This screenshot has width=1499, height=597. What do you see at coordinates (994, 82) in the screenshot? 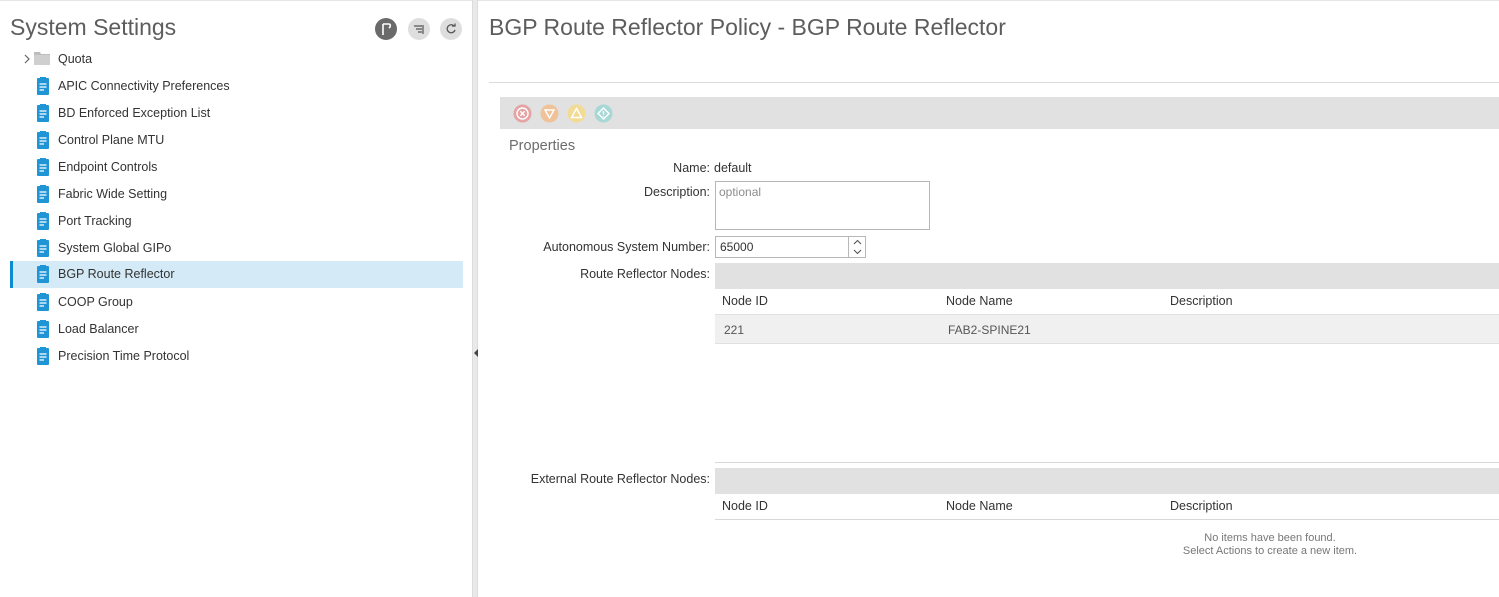
I see `divider` at bounding box center [994, 82].